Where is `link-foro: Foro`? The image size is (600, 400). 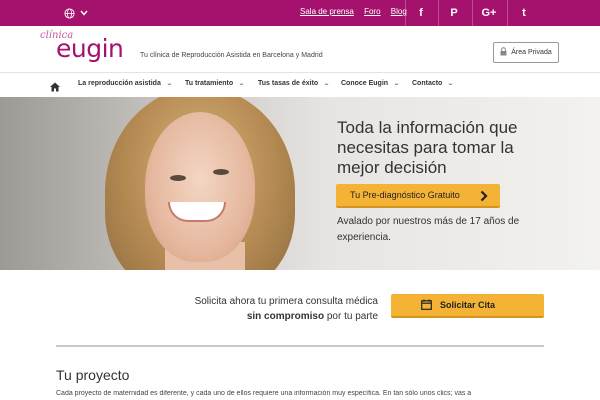
link-foro: Foro is located at coordinates (372, 11).